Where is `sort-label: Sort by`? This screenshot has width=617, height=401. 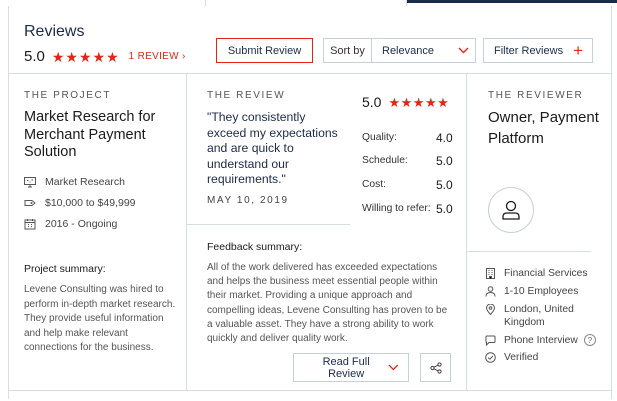 sort-label: Sort by is located at coordinates (348, 50).